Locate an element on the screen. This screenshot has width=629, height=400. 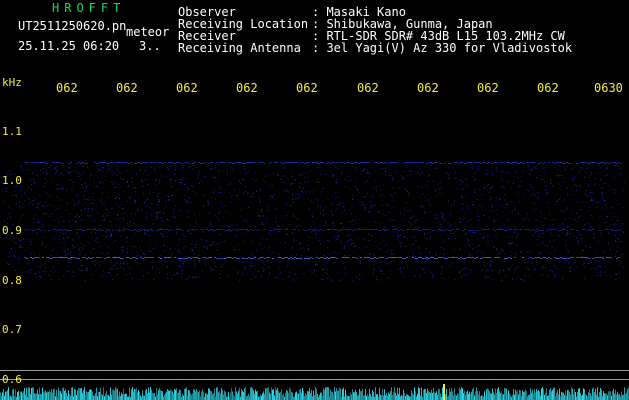
y-tick-label: 1.1 is located at coordinates (12, 131).